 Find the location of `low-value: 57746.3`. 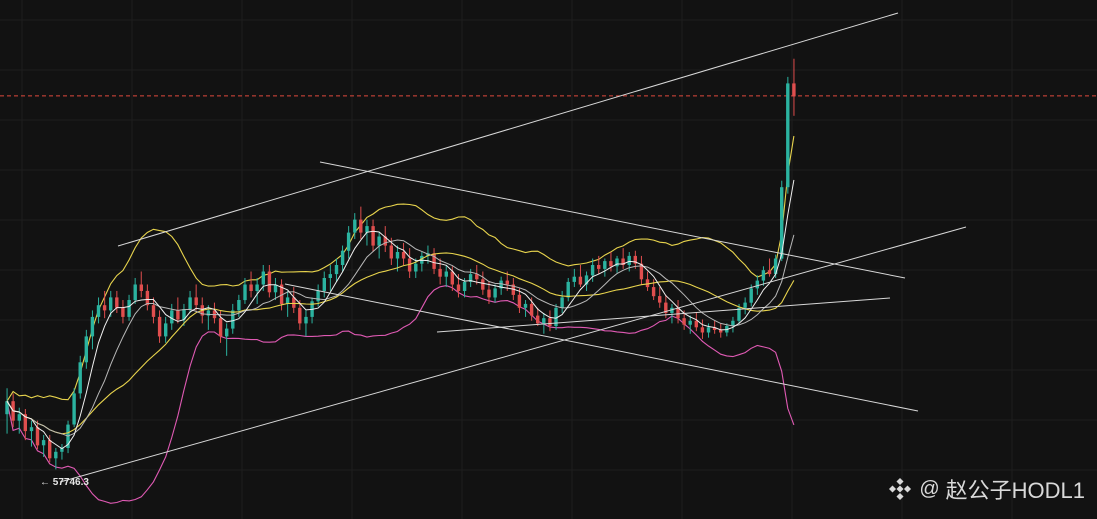

low-value: 57746.3 is located at coordinates (70, 482).